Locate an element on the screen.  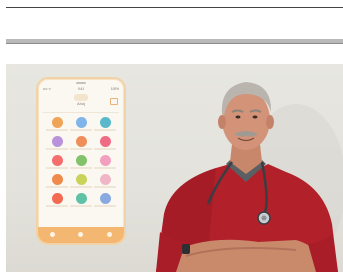
separator-bar-edge is located at coordinates (174, 43).